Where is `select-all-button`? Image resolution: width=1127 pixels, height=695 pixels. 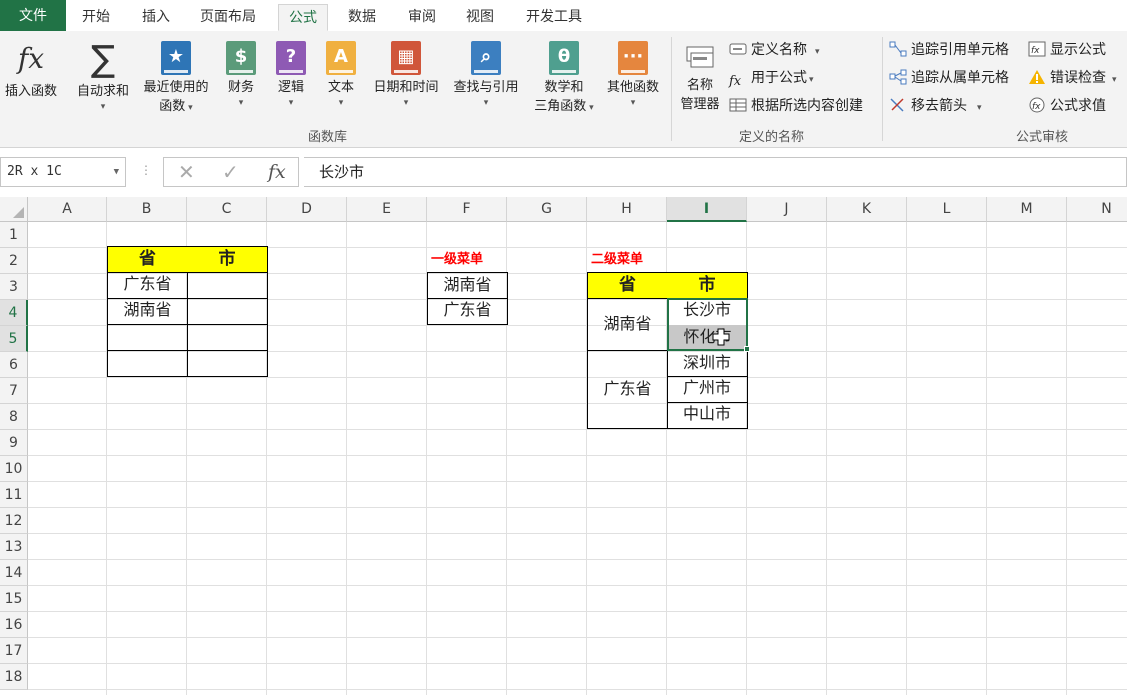 select-all-button is located at coordinates (14, 209).